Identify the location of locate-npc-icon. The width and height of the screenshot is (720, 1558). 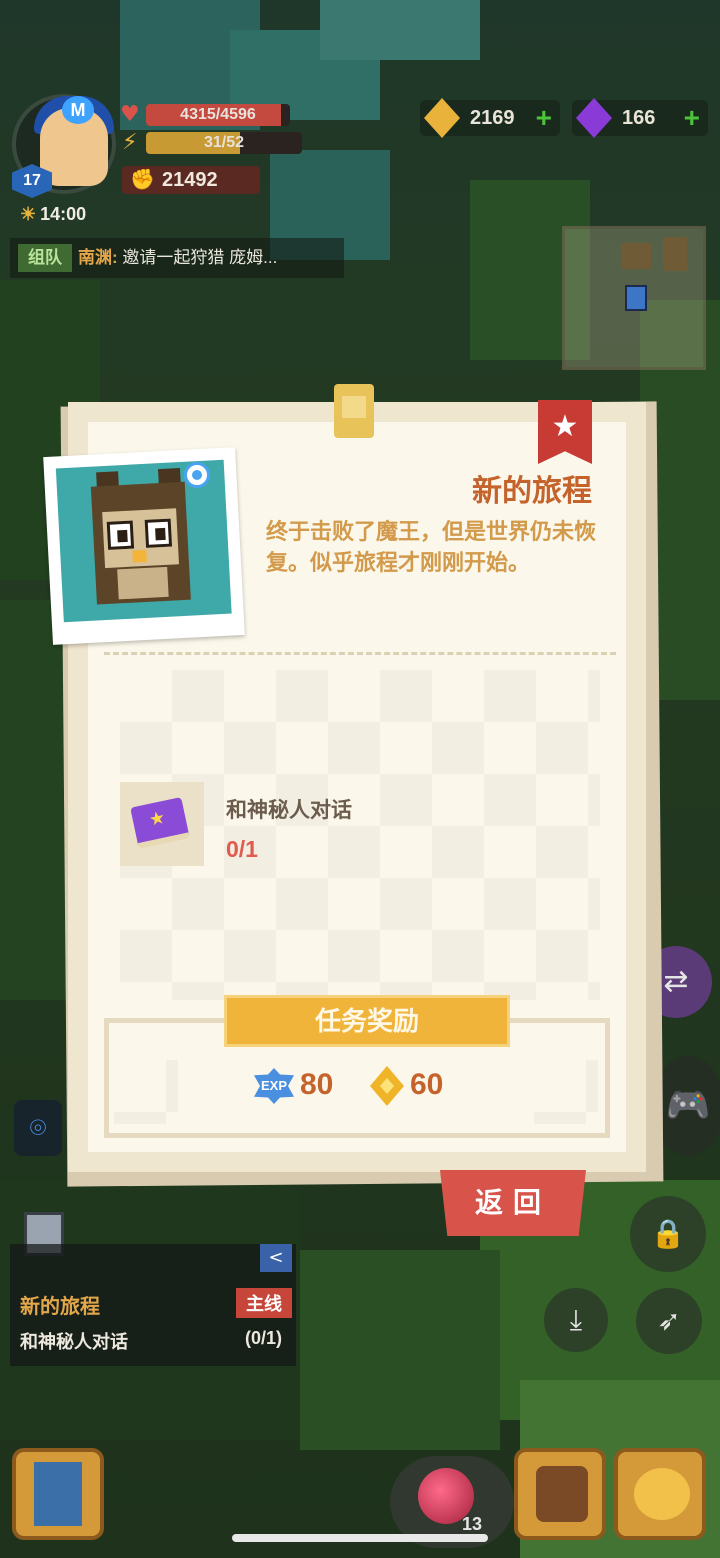
(197, 475).